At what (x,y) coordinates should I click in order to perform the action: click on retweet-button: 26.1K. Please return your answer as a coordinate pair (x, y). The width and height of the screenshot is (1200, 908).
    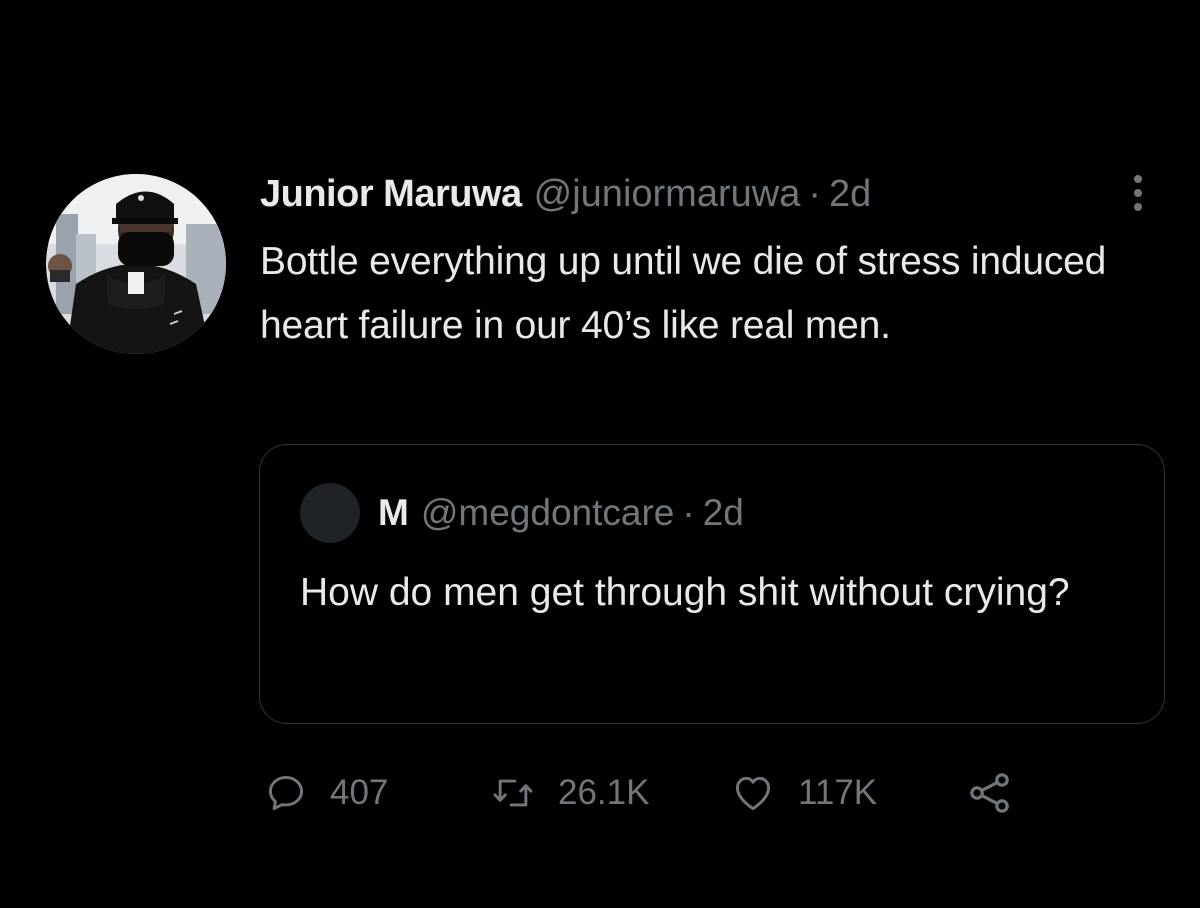
    Looking at the image, I should click on (610, 793).